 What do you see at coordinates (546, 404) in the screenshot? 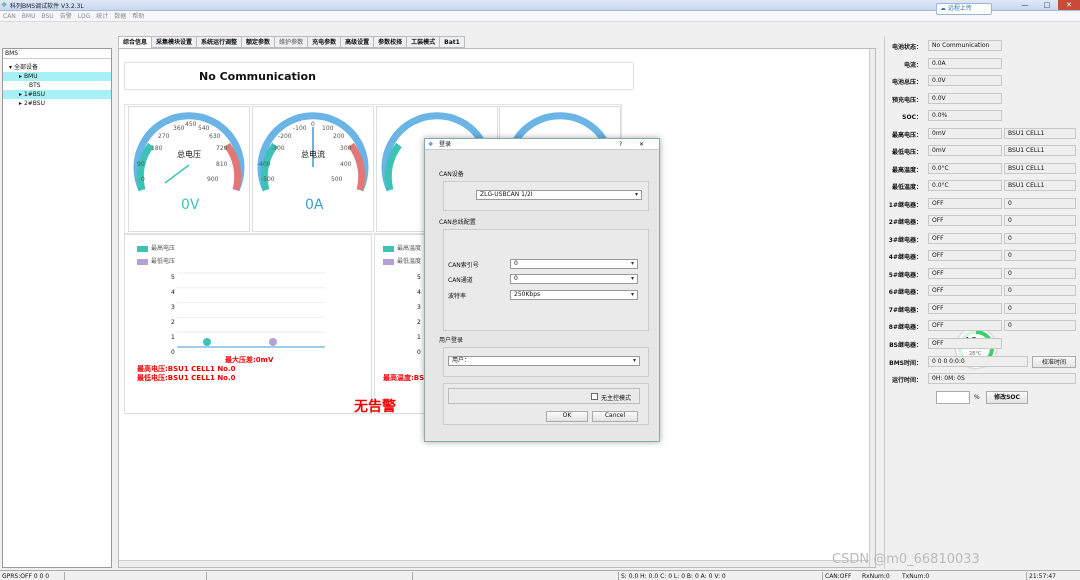
I see `offline-group: 无主控模式 OK Cancel` at bounding box center [546, 404].